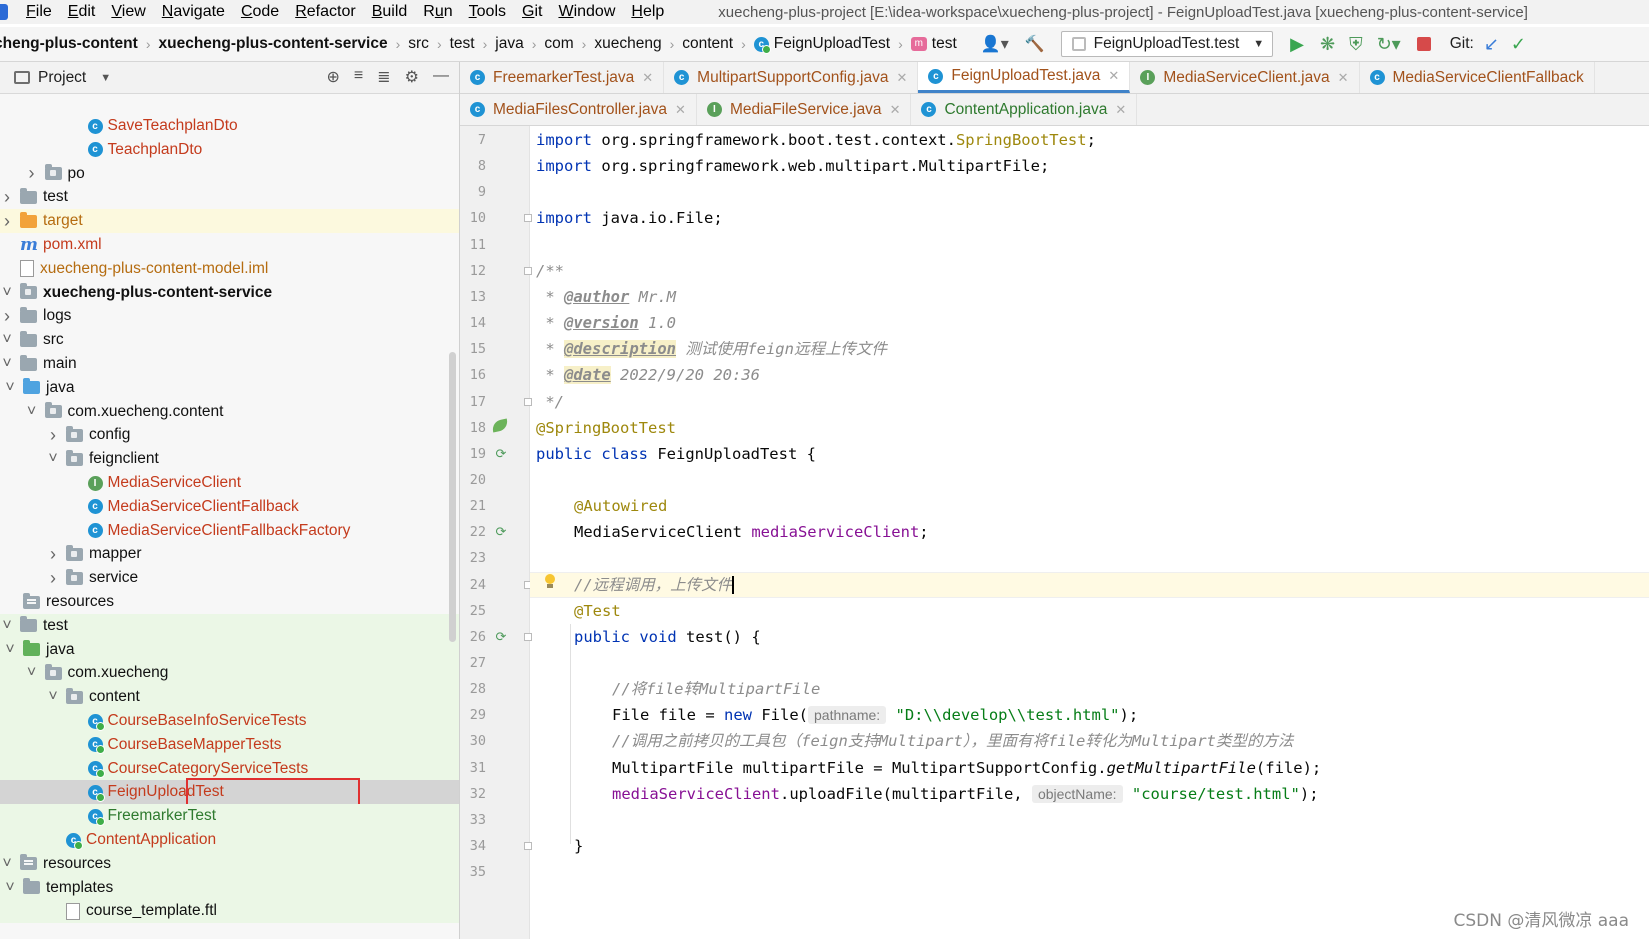 The height and width of the screenshot is (939, 1649). I want to click on tree-item: ›cFreemarkerTest, so click(229, 816).